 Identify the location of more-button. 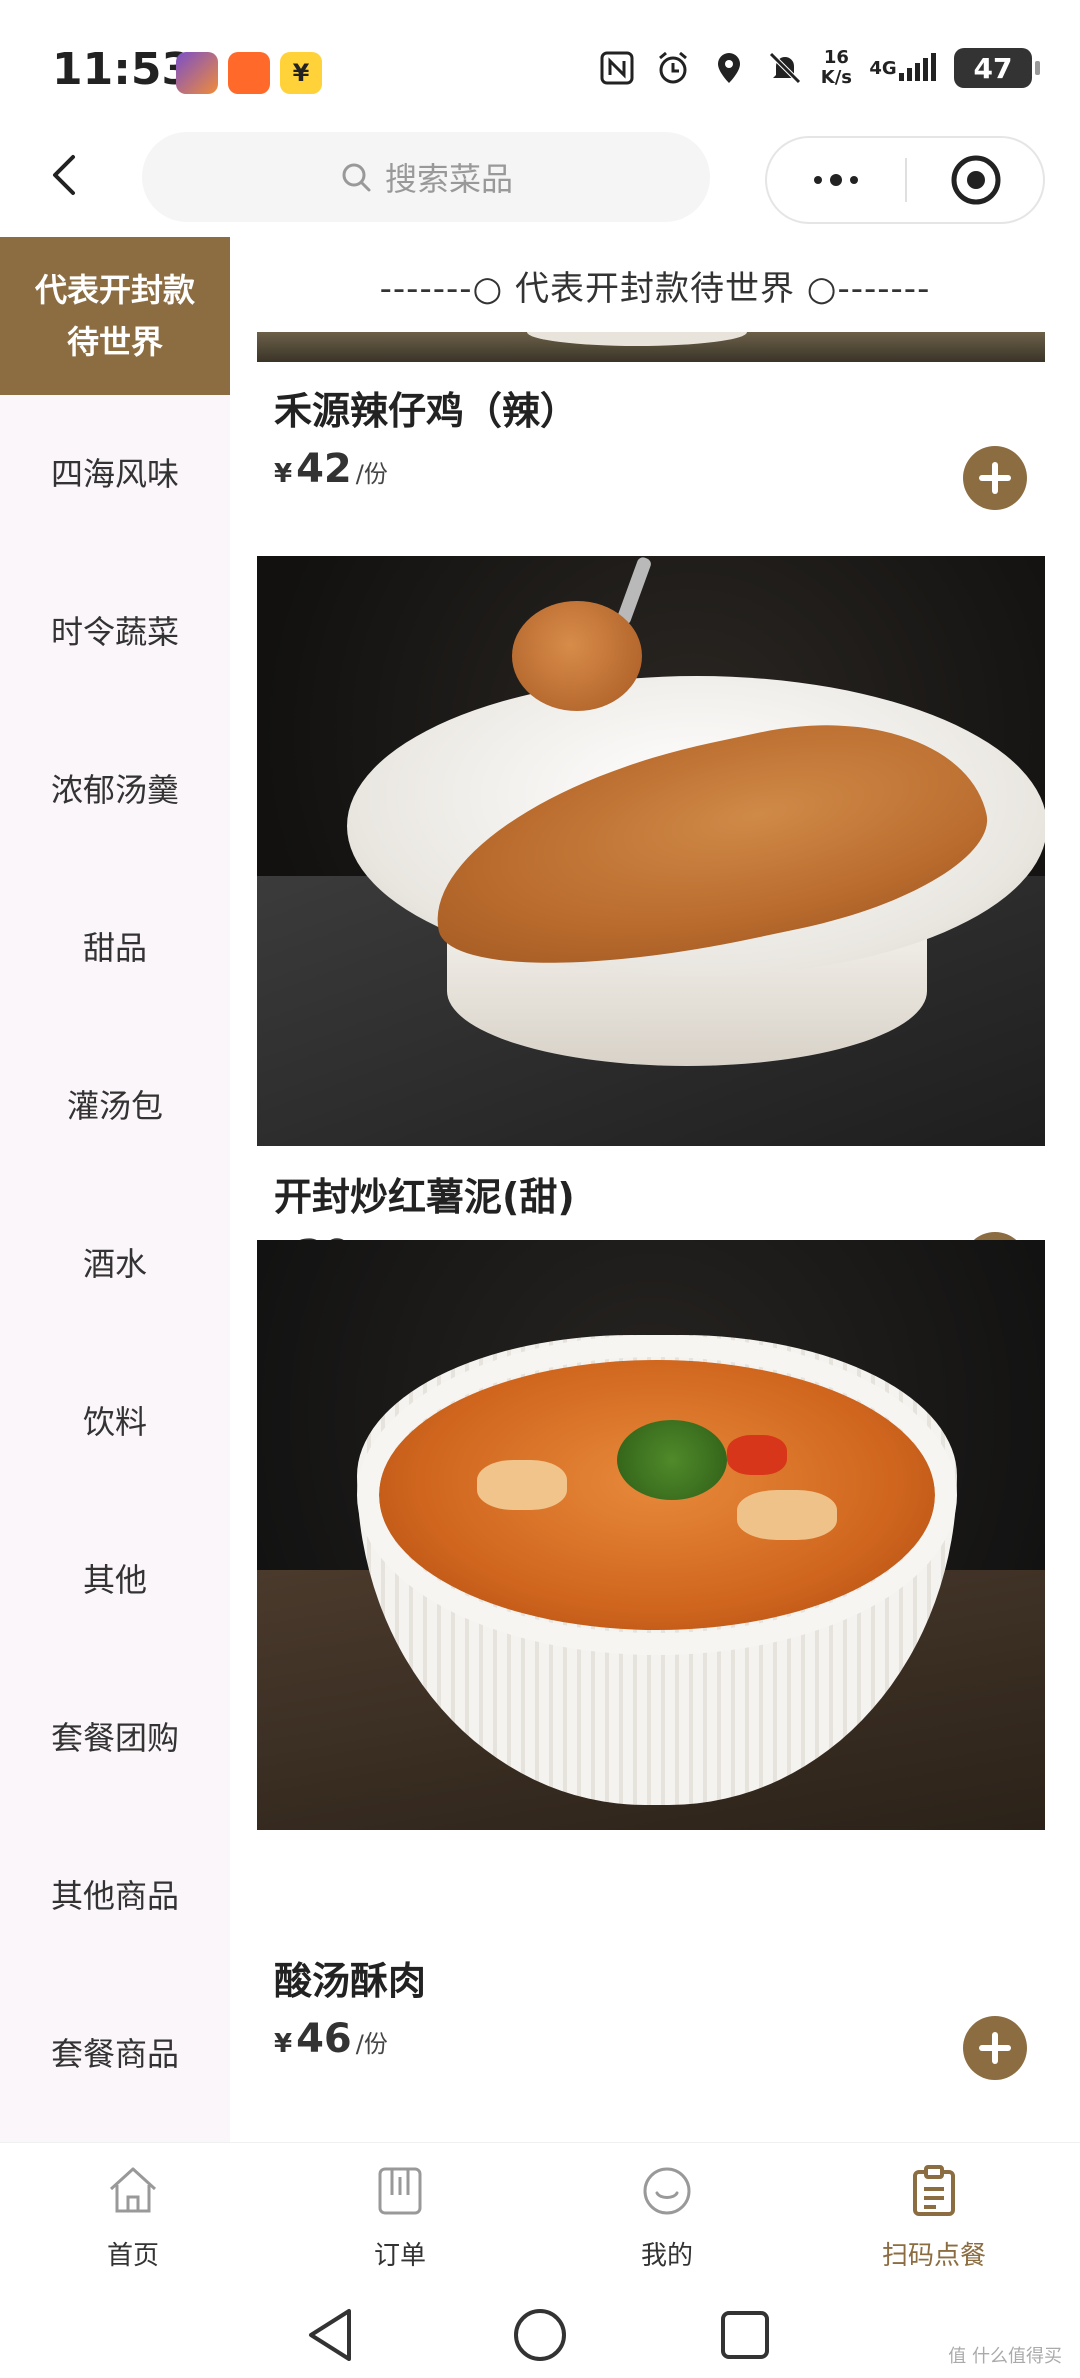
(836, 180).